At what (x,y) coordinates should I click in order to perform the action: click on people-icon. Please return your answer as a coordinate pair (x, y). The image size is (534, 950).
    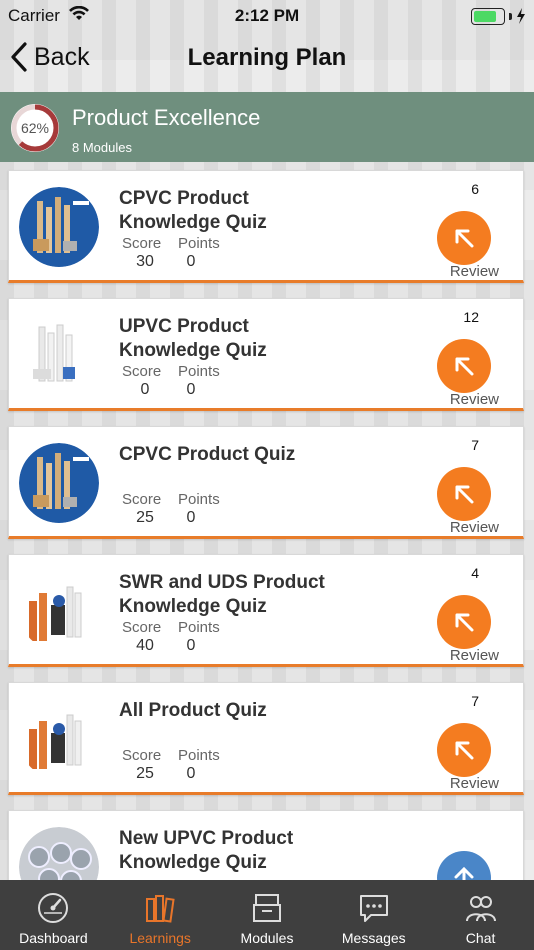
    Looking at the image, I should click on (481, 908).